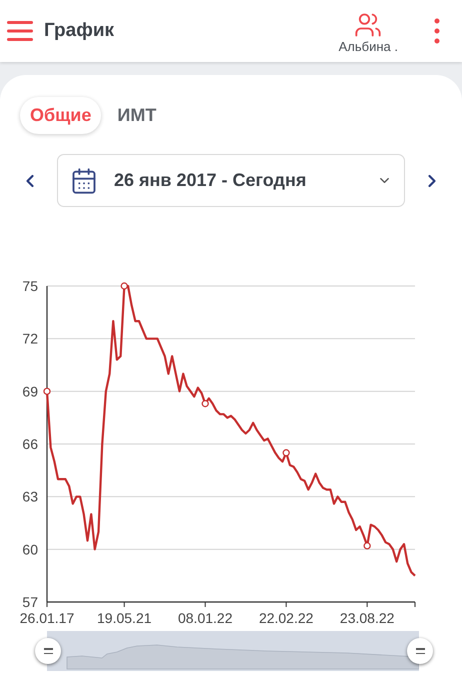  What do you see at coordinates (21, 31) in the screenshot?
I see `menu-icon` at bounding box center [21, 31].